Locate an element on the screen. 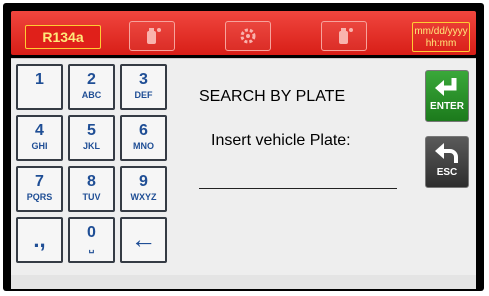 The height and width of the screenshot is (296, 489). enter-button: ENTER is located at coordinates (447, 96).